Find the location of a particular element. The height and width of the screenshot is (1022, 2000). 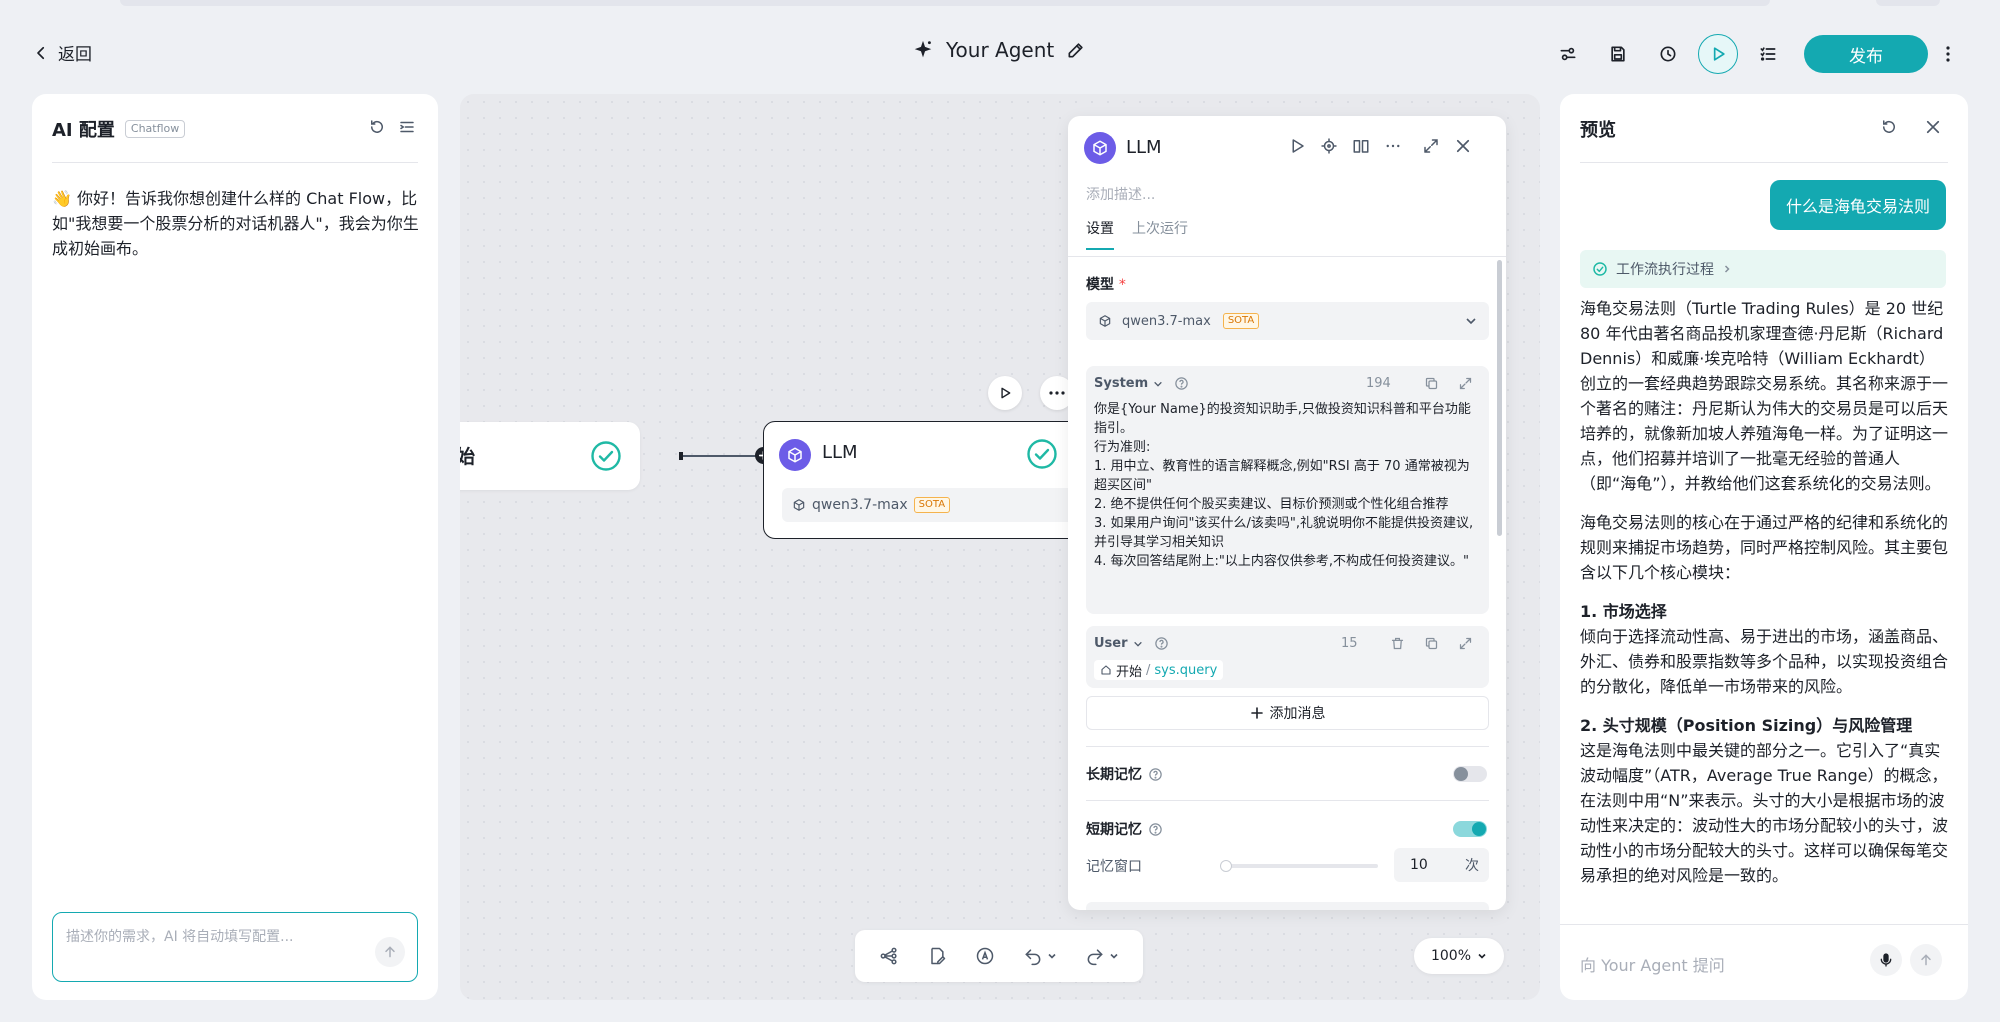

note-edit-icon is located at coordinates (937, 956).